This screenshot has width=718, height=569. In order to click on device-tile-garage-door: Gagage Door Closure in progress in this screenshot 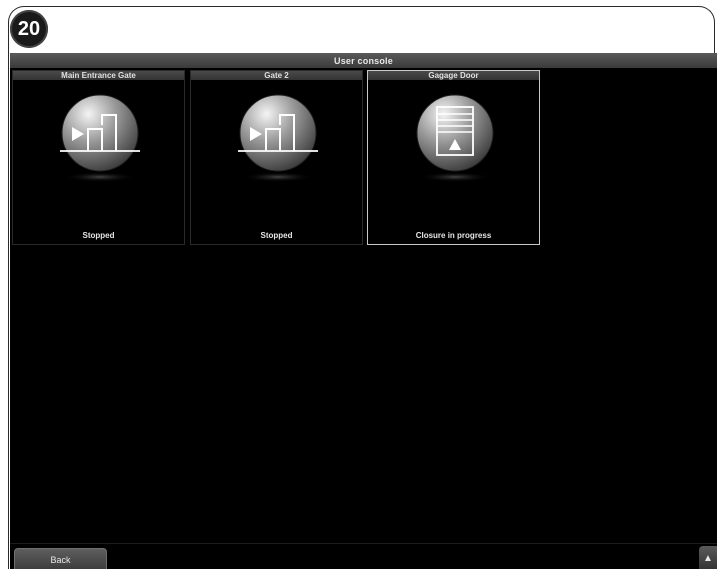, I will do `click(453, 157)`.